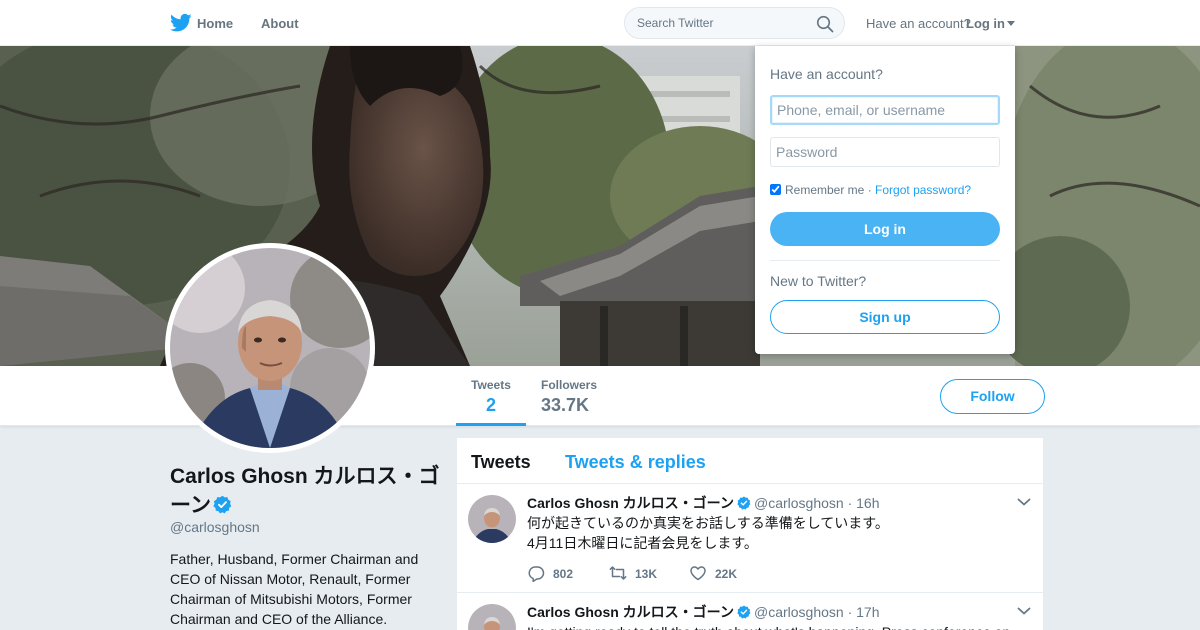 The width and height of the screenshot is (1200, 630). I want to click on tweet-text-line: 何が起きているのか真実をお話しする準備をしています。, so click(708, 523).